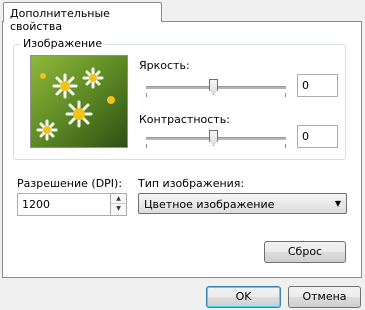 Image resolution: width=365 pixels, height=310 pixels. What do you see at coordinates (79, 101) in the screenshot?
I see `image-preview` at bounding box center [79, 101].